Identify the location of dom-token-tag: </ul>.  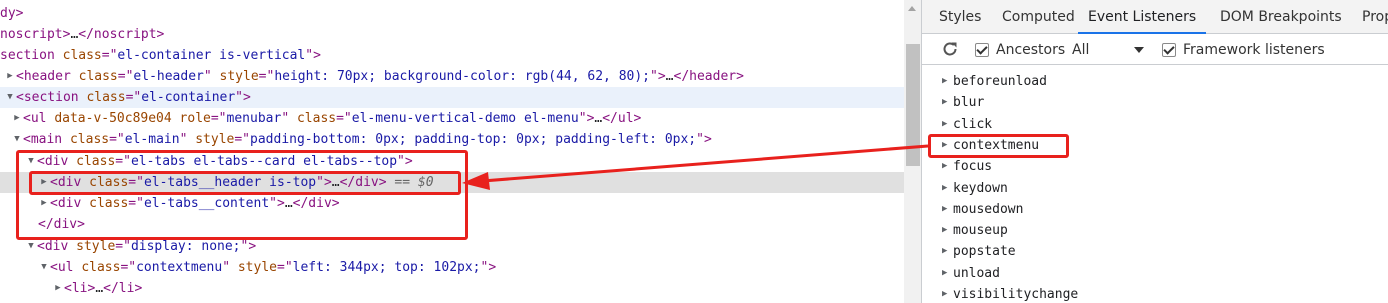
(622, 118).